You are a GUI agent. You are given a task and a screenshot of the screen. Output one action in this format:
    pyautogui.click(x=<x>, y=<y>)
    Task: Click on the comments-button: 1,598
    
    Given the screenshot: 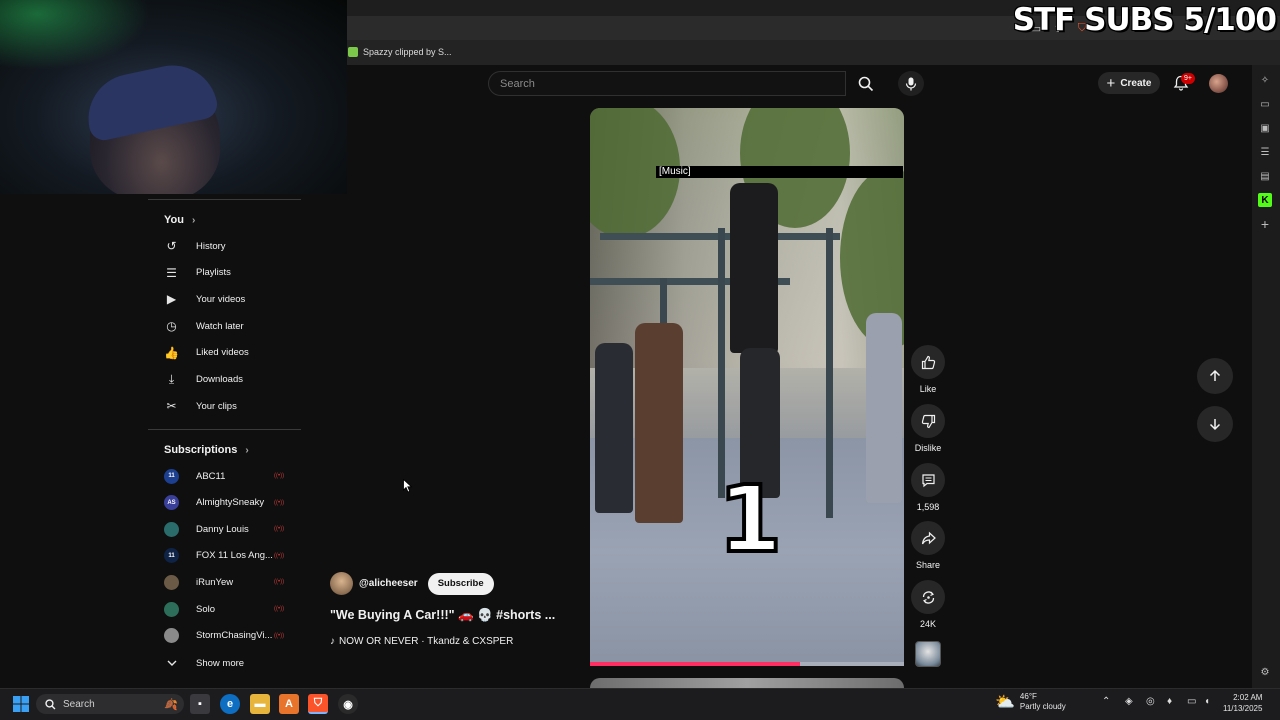 What is the action you would take?
    pyautogui.click(x=928, y=487)
    